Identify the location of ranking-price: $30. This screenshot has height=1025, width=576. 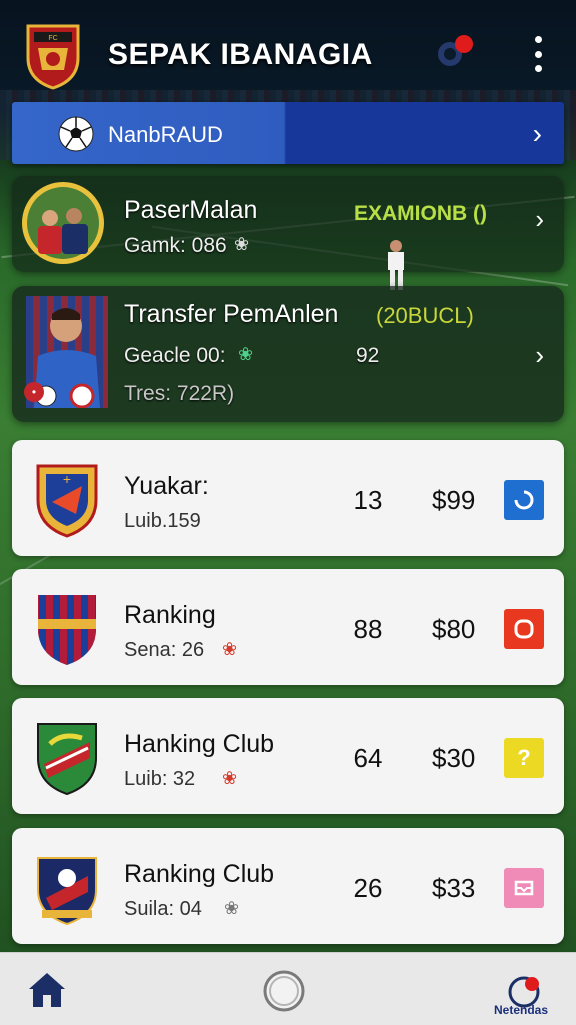
(454, 758).